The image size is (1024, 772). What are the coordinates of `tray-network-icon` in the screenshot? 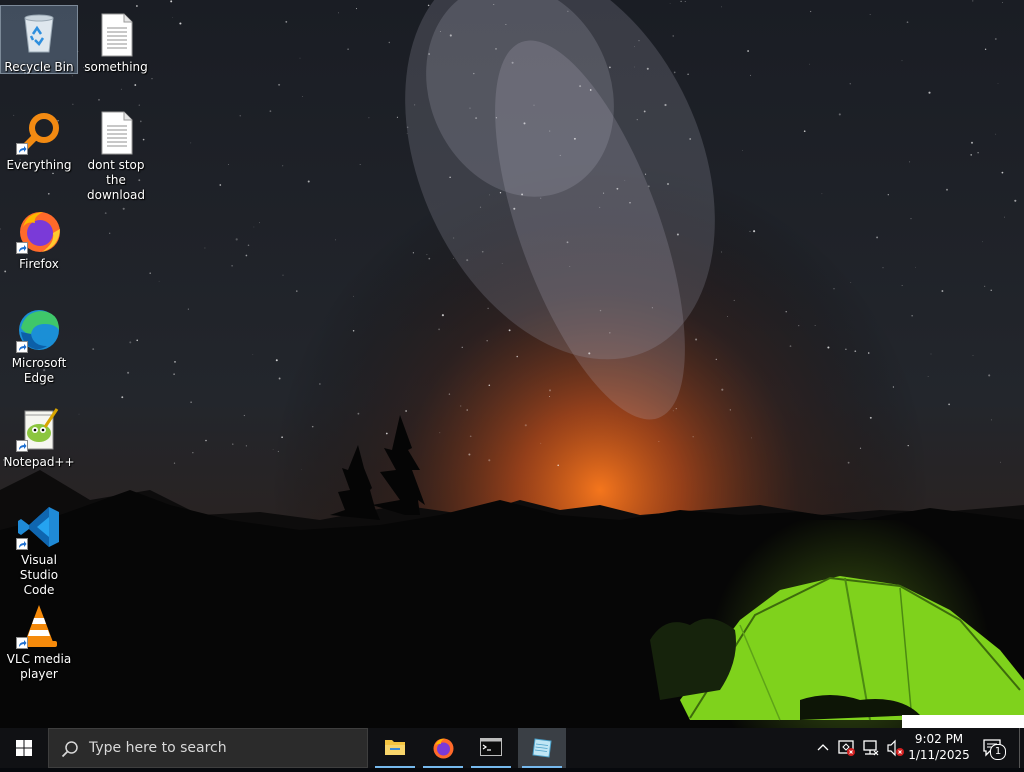 It's located at (871, 748).